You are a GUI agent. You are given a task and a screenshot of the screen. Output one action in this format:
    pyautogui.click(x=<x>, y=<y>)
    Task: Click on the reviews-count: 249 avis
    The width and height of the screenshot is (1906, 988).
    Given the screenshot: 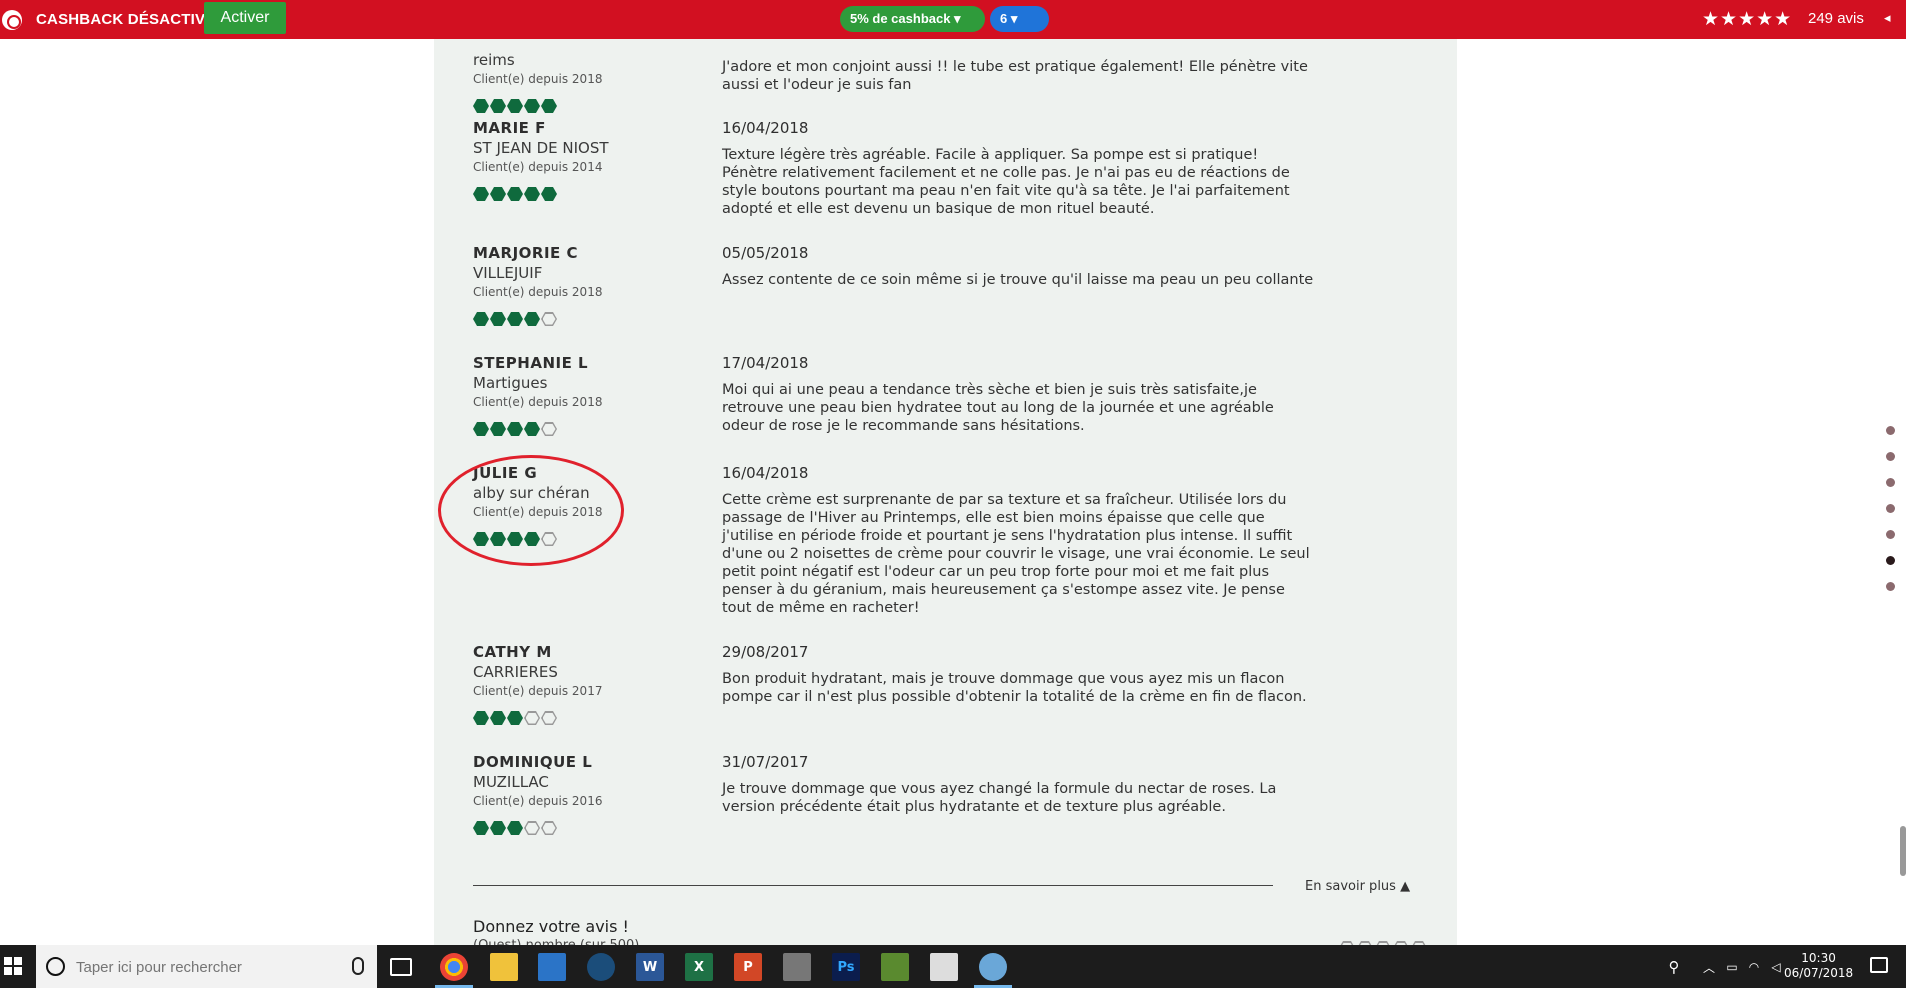 What is the action you would take?
    pyautogui.click(x=1836, y=18)
    